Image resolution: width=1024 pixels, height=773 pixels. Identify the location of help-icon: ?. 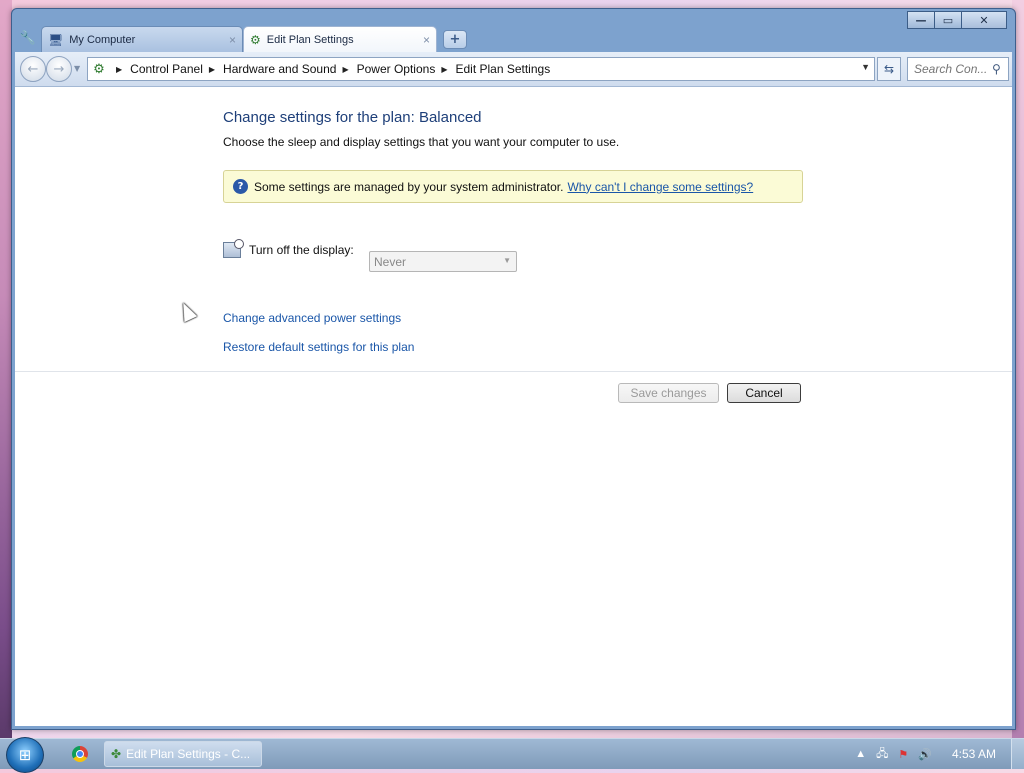
(240, 186).